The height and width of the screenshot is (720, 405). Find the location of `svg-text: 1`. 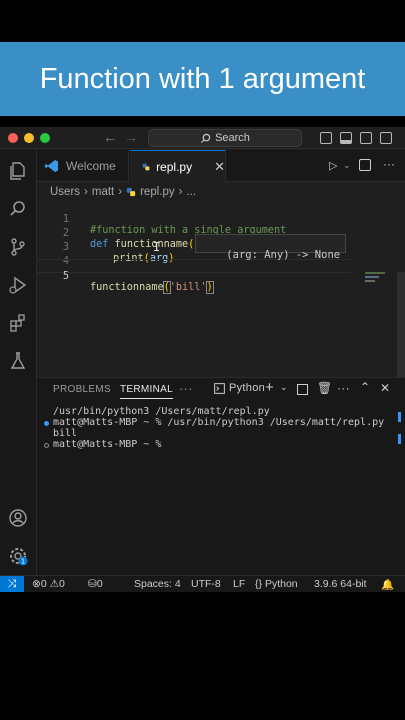

svg-text: 1 is located at coordinates (23, 562).